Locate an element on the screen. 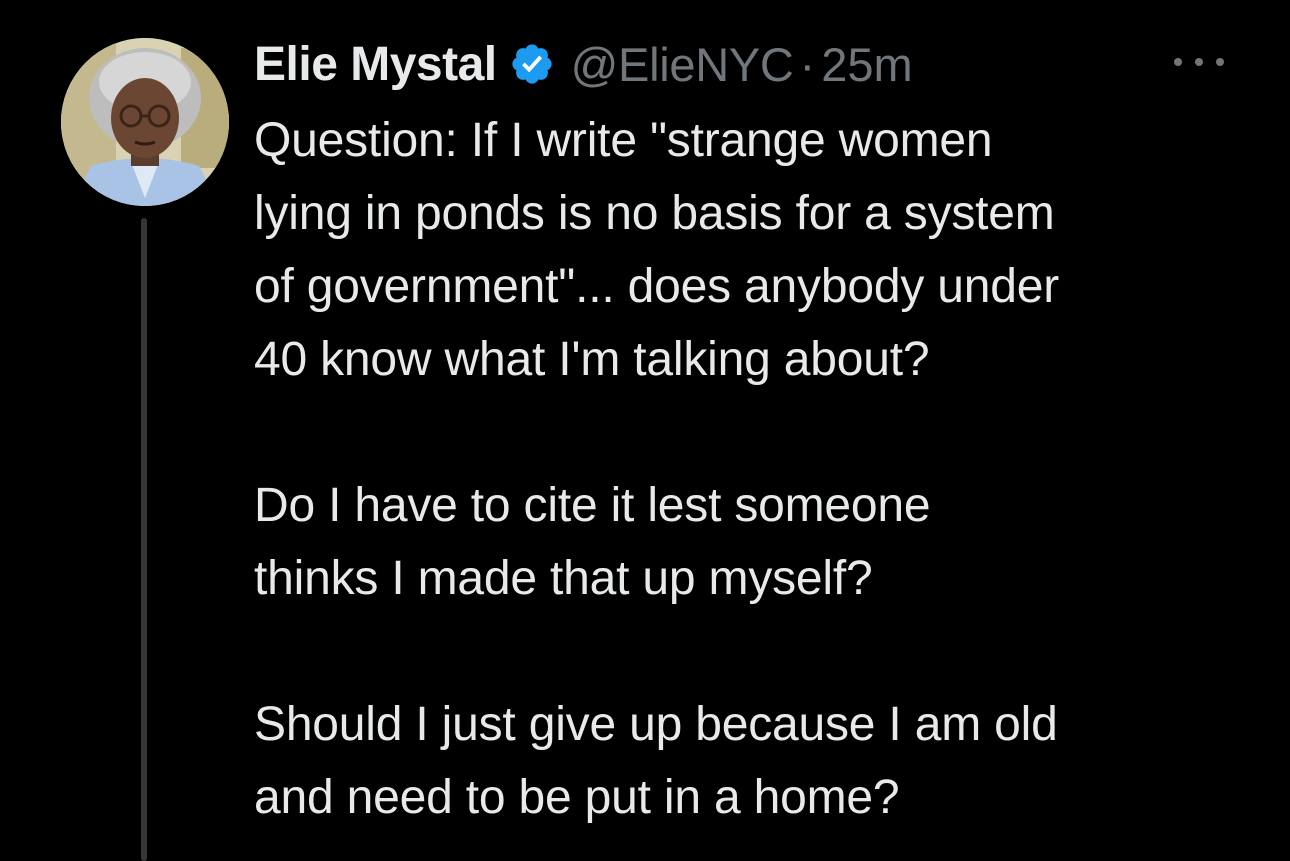 The height and width of the screenshot is (861, 1290). avatar-photo is located at coordinates (145, 122).